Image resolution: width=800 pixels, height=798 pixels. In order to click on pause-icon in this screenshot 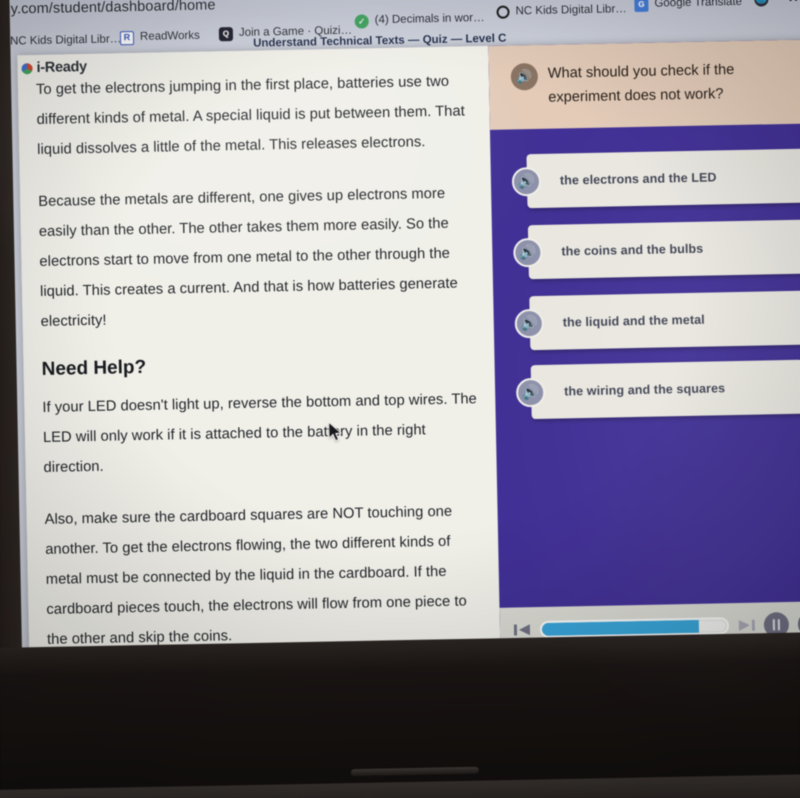, I will do `click(776, 624)`.